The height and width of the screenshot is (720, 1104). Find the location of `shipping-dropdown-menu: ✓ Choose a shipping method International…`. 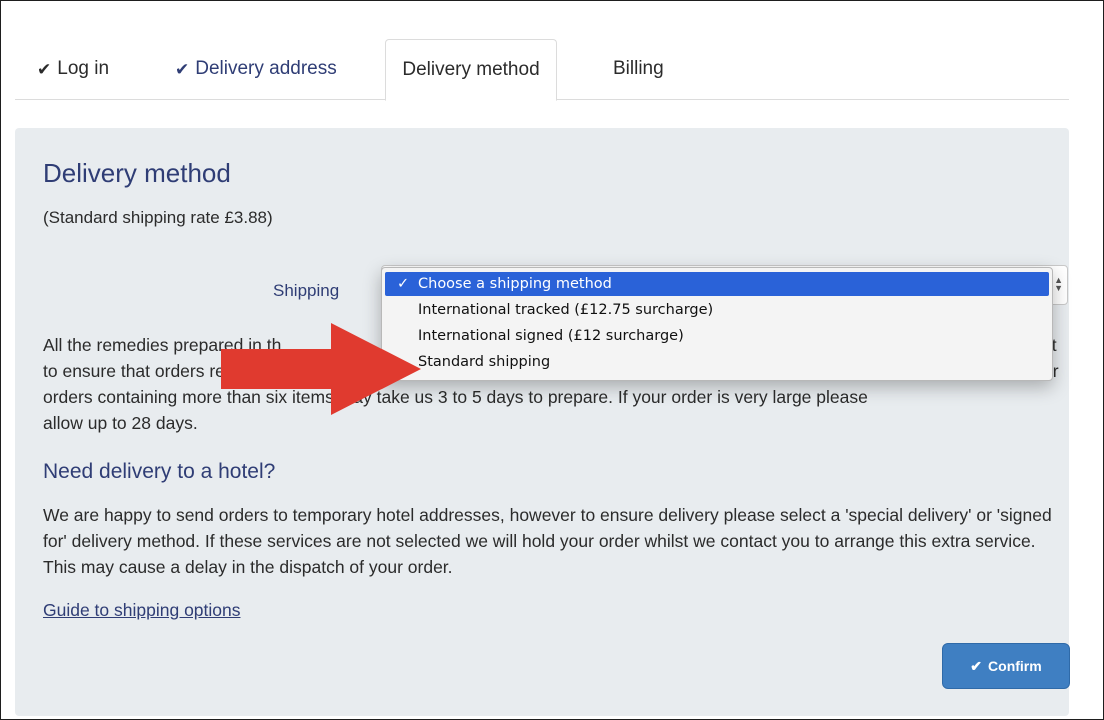

shipping-dropdown-menu: ✓ Choose a shipping method International… is located at coordinates (717, 324).